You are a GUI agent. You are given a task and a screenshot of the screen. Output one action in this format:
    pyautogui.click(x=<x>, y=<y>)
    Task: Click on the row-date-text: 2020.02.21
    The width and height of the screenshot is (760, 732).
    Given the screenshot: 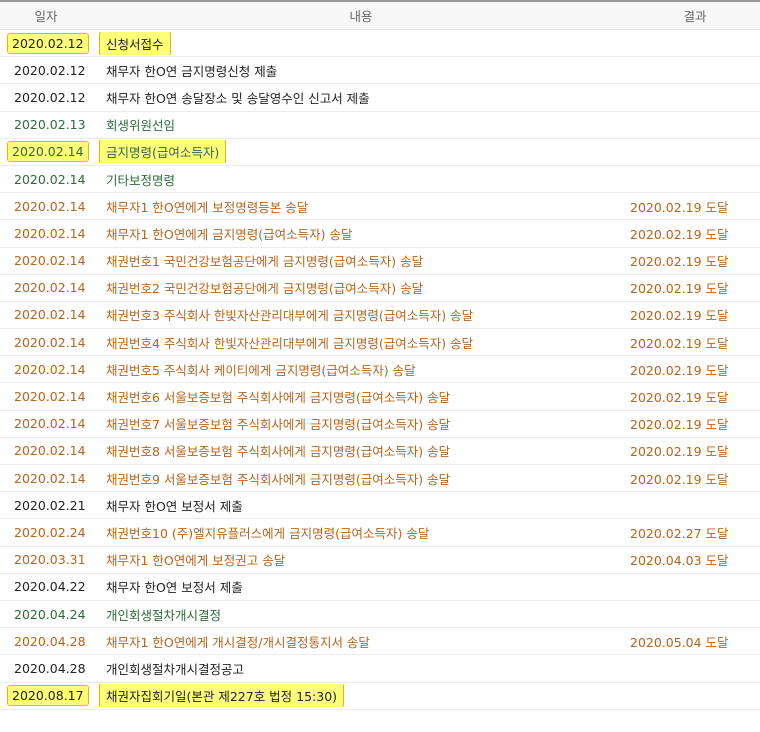 What is the action you would take?
    pyautogui.click(x=50, y=505)
    